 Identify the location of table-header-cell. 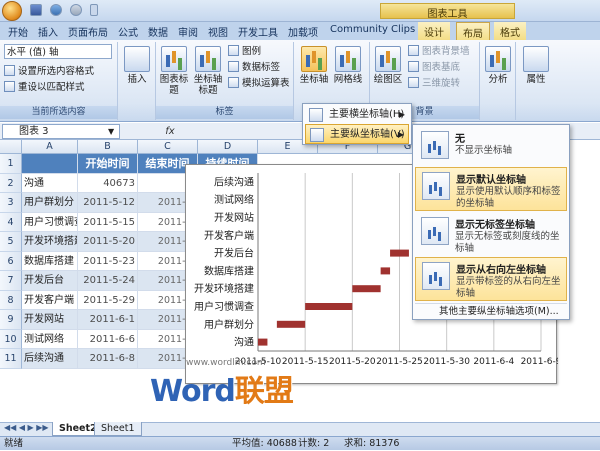
(50, 164).